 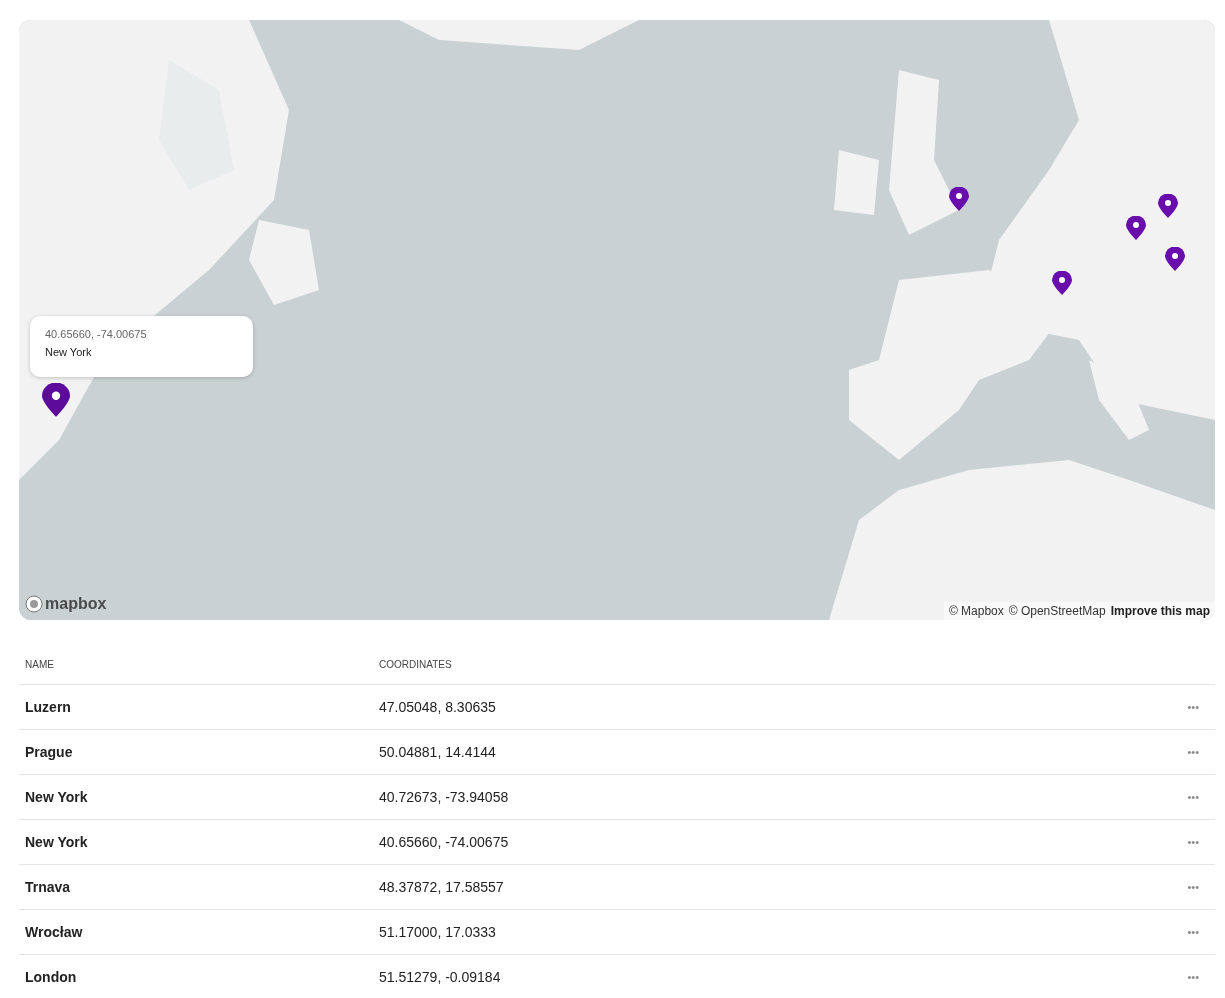 I want to click on improve-map-link: Improve this map, so click(x=1160, y=611).